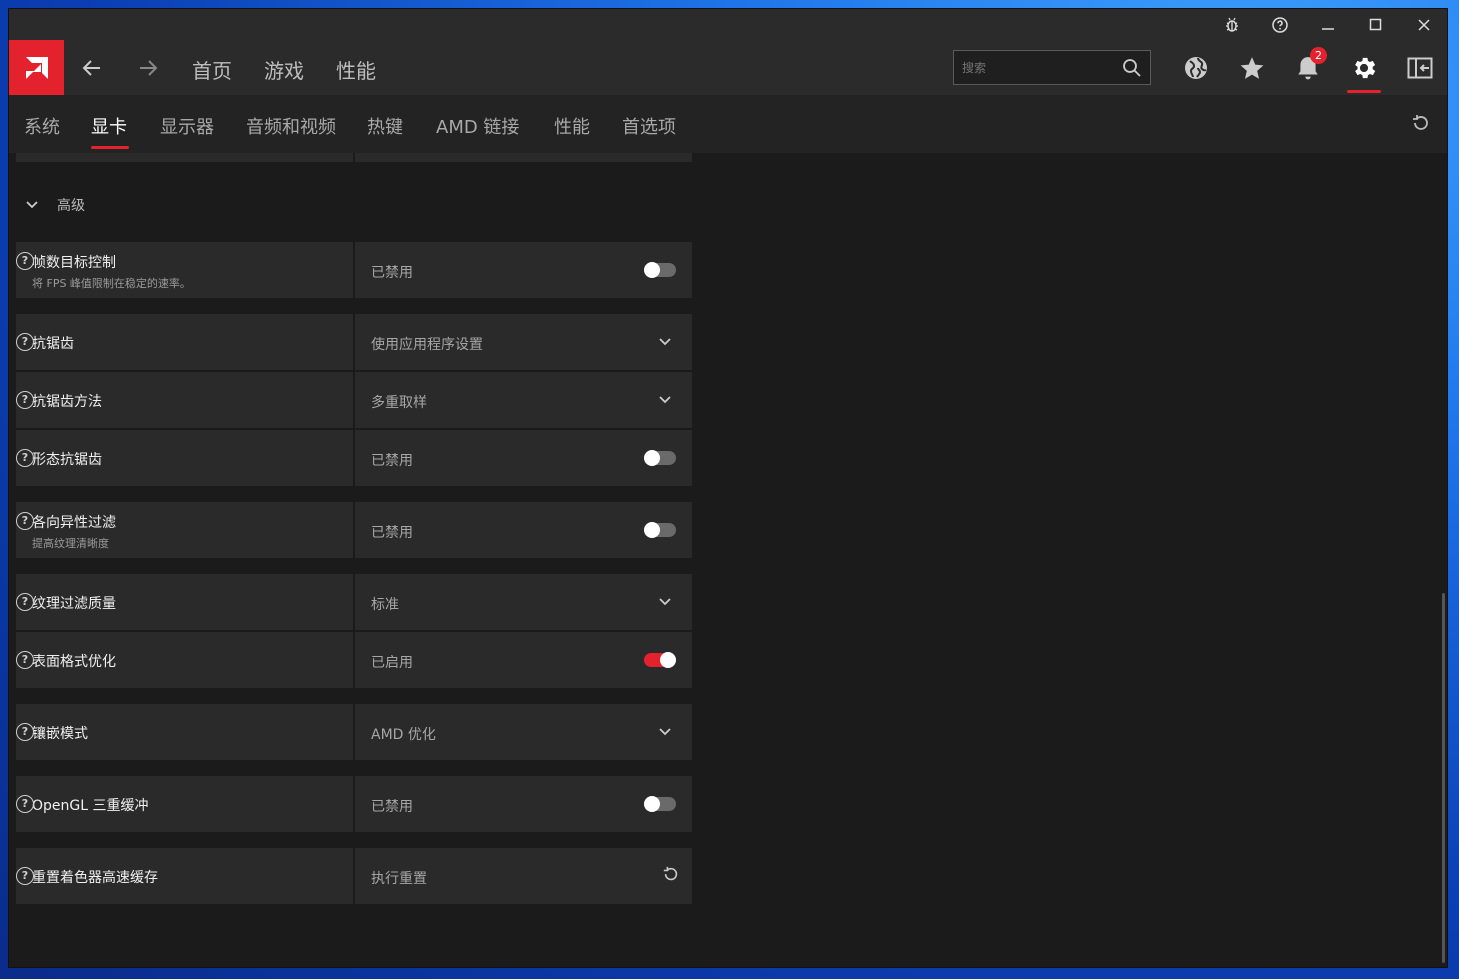 Image resolution: width=1459 pixels, height=979 pixels. Describe the element at coordinates (184, 530) in the screenshot. I see `setting-label-panel: 各向异性过滤? 提高纹理清晰度` at that location.